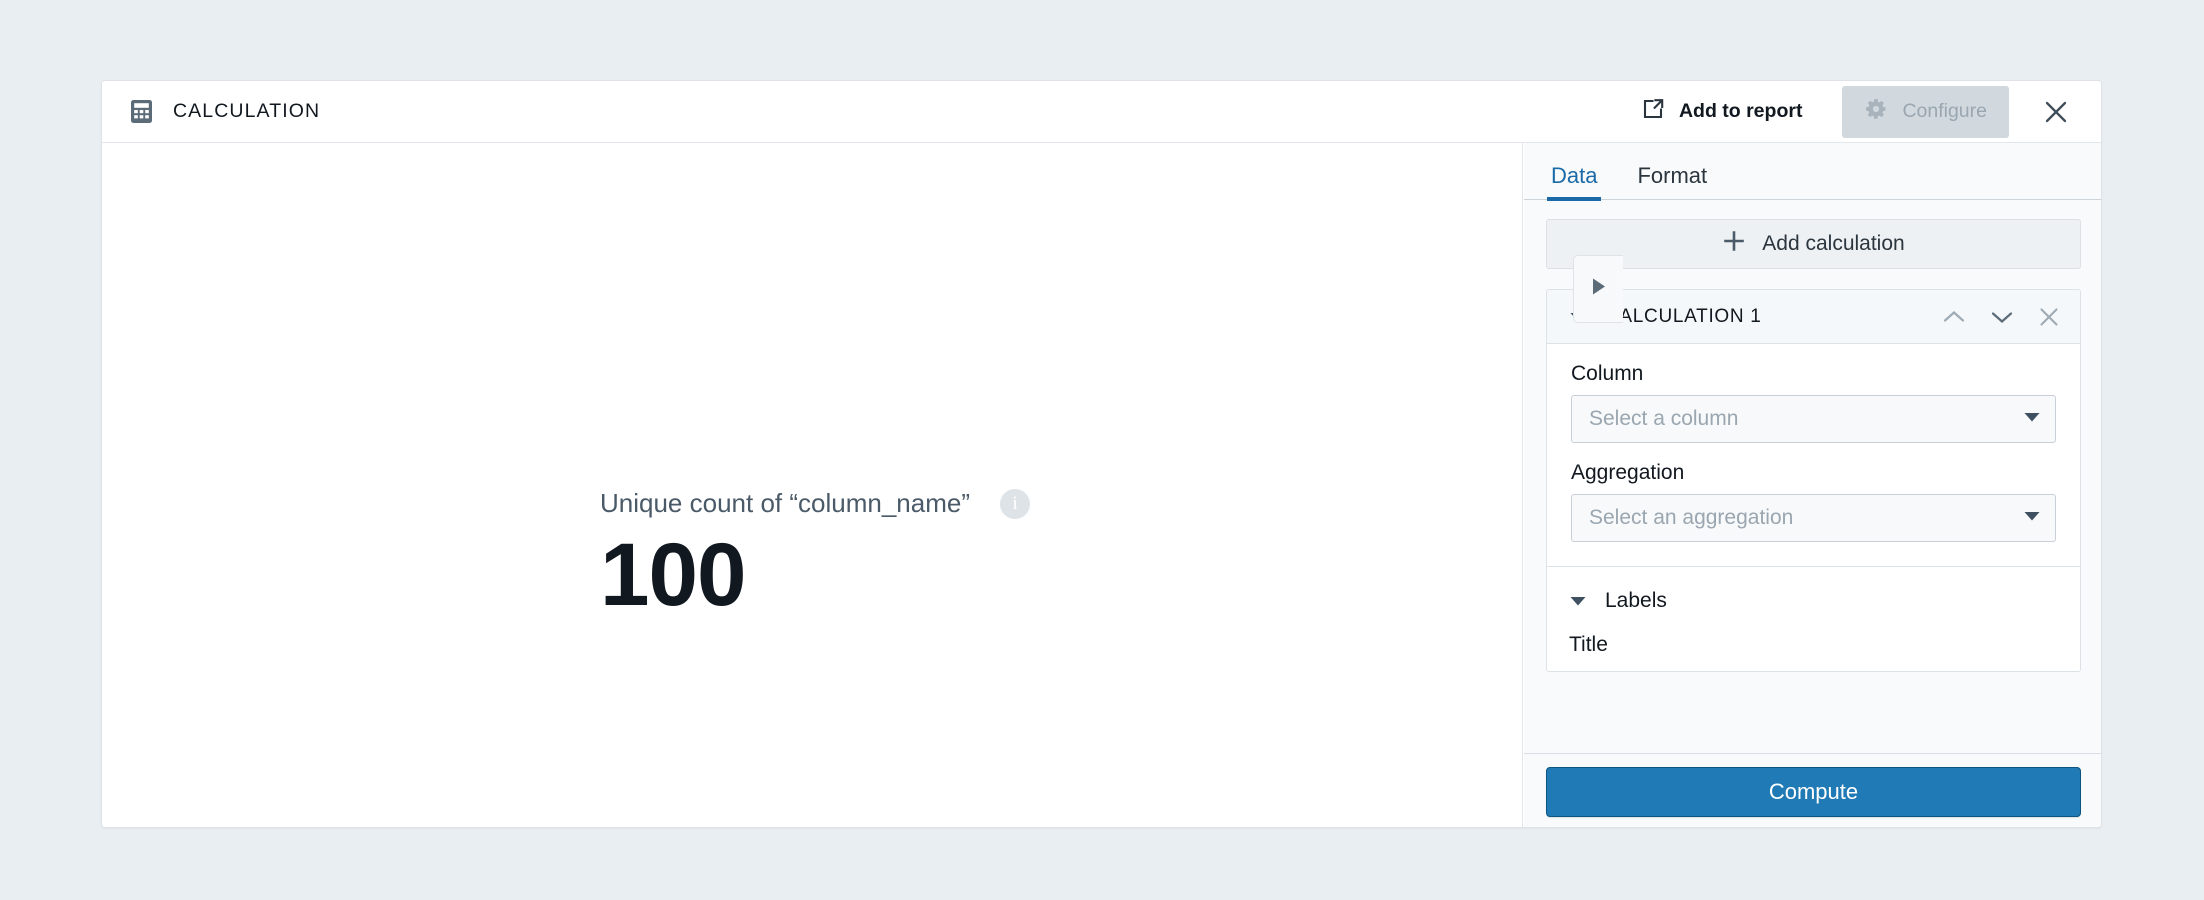 The image size is (2204, 900). Describe the element at coordinates (1812, 172) in the screenshot. I see `panel-tabs: Data Format` at that location.